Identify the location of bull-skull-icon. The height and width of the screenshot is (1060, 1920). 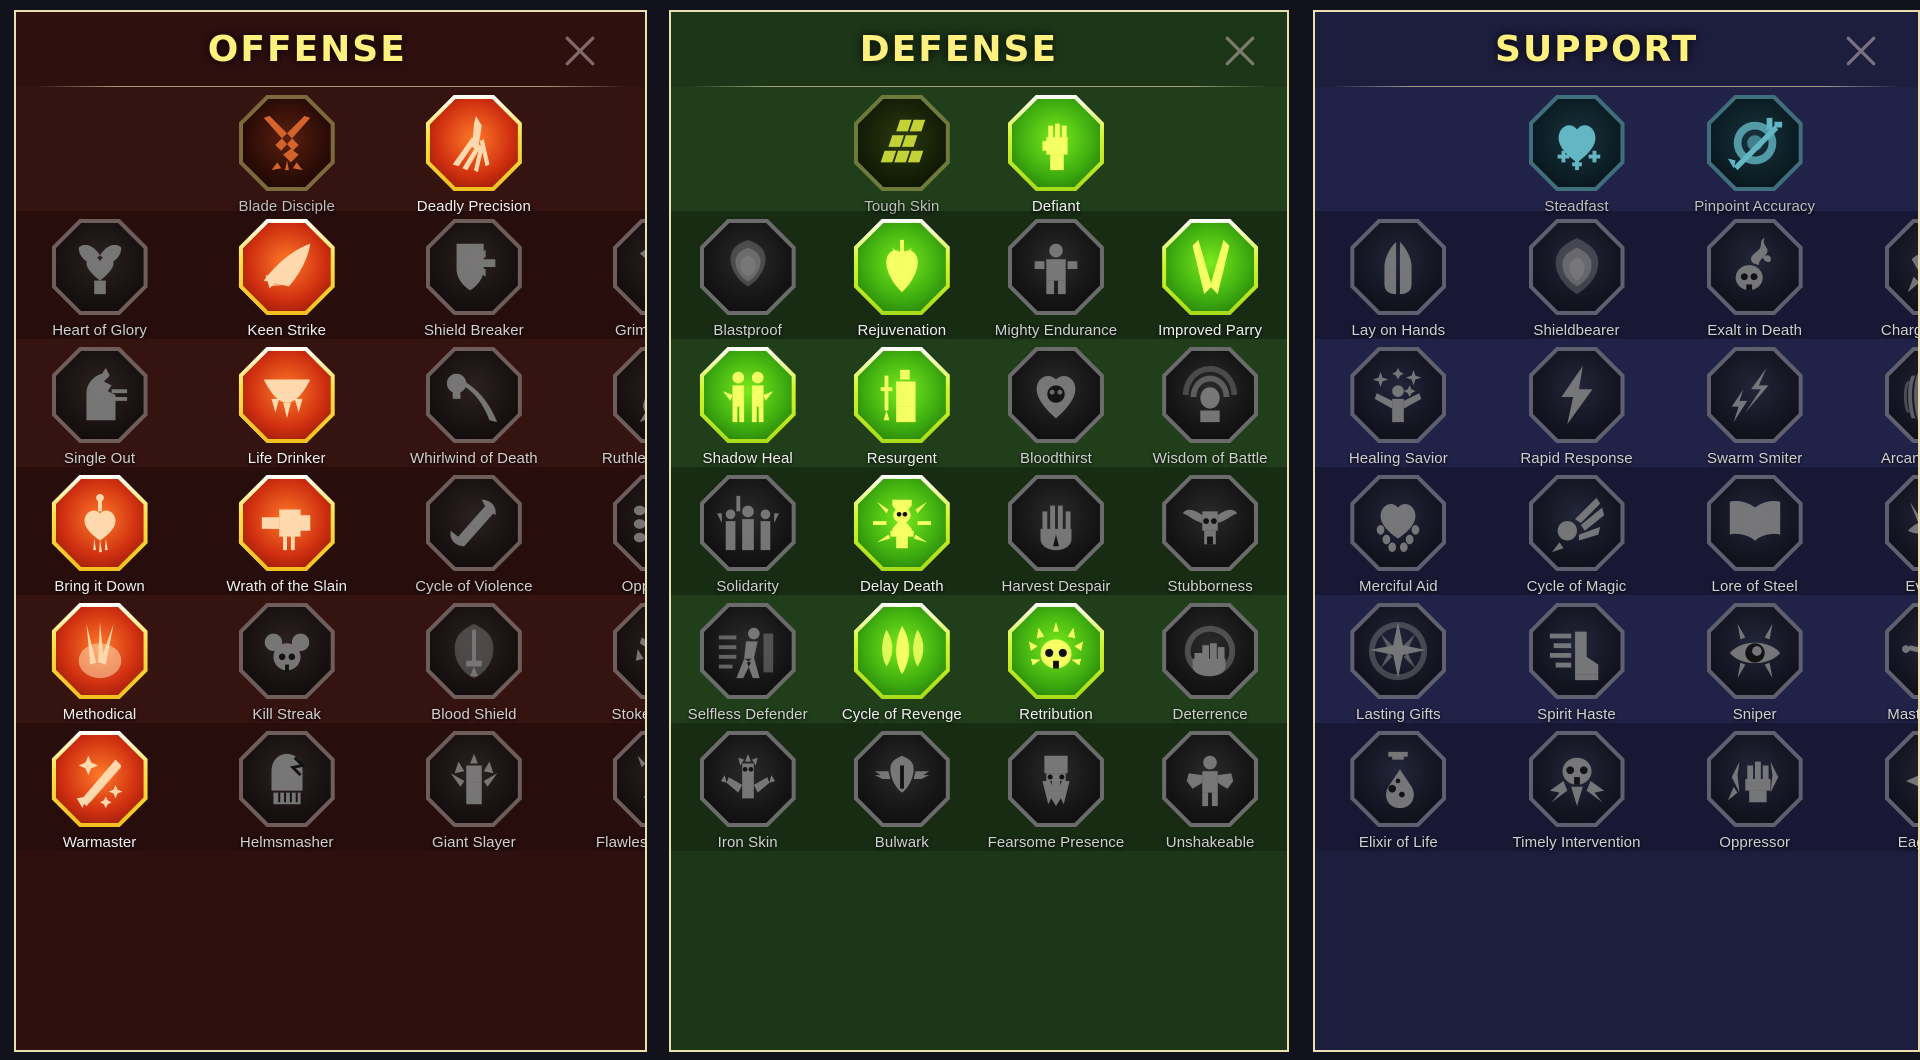
(1210, 523).